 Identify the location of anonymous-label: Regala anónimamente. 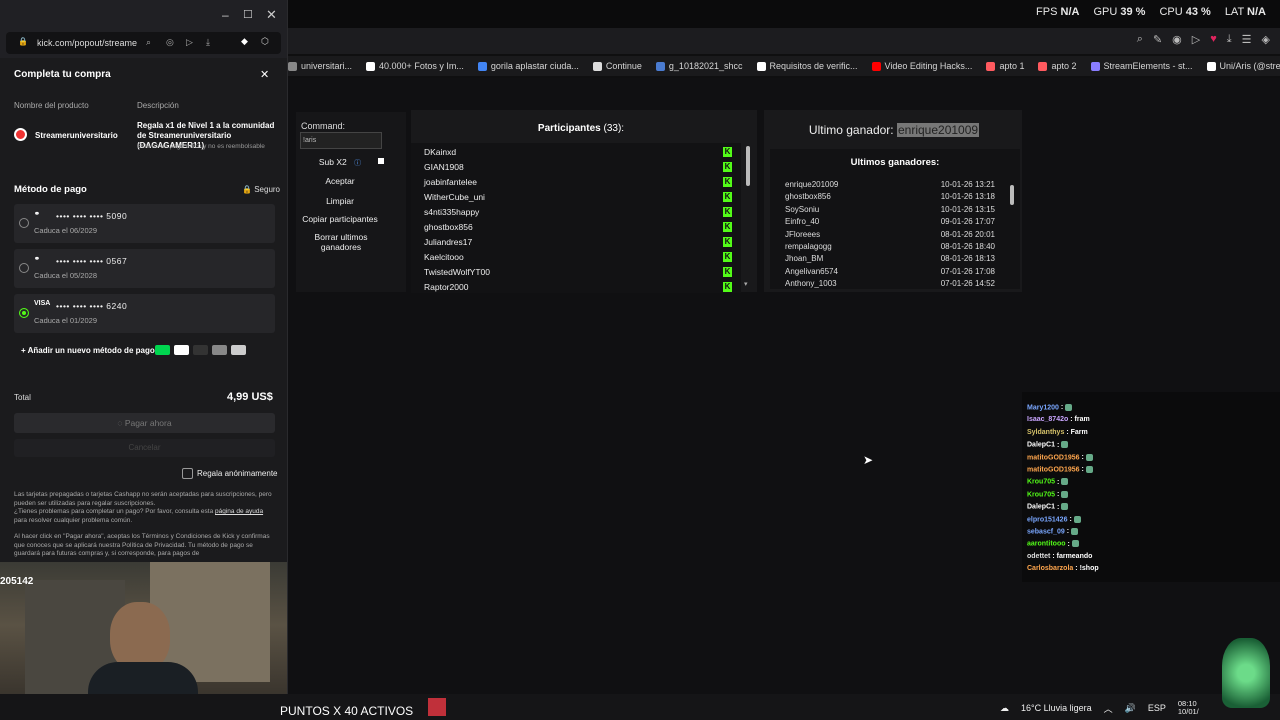
(237, 473).